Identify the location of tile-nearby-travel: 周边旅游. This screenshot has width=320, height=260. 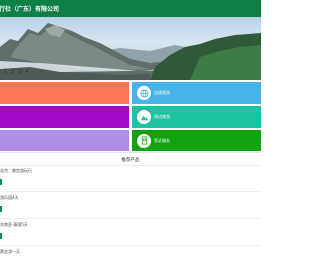
(196, 117).